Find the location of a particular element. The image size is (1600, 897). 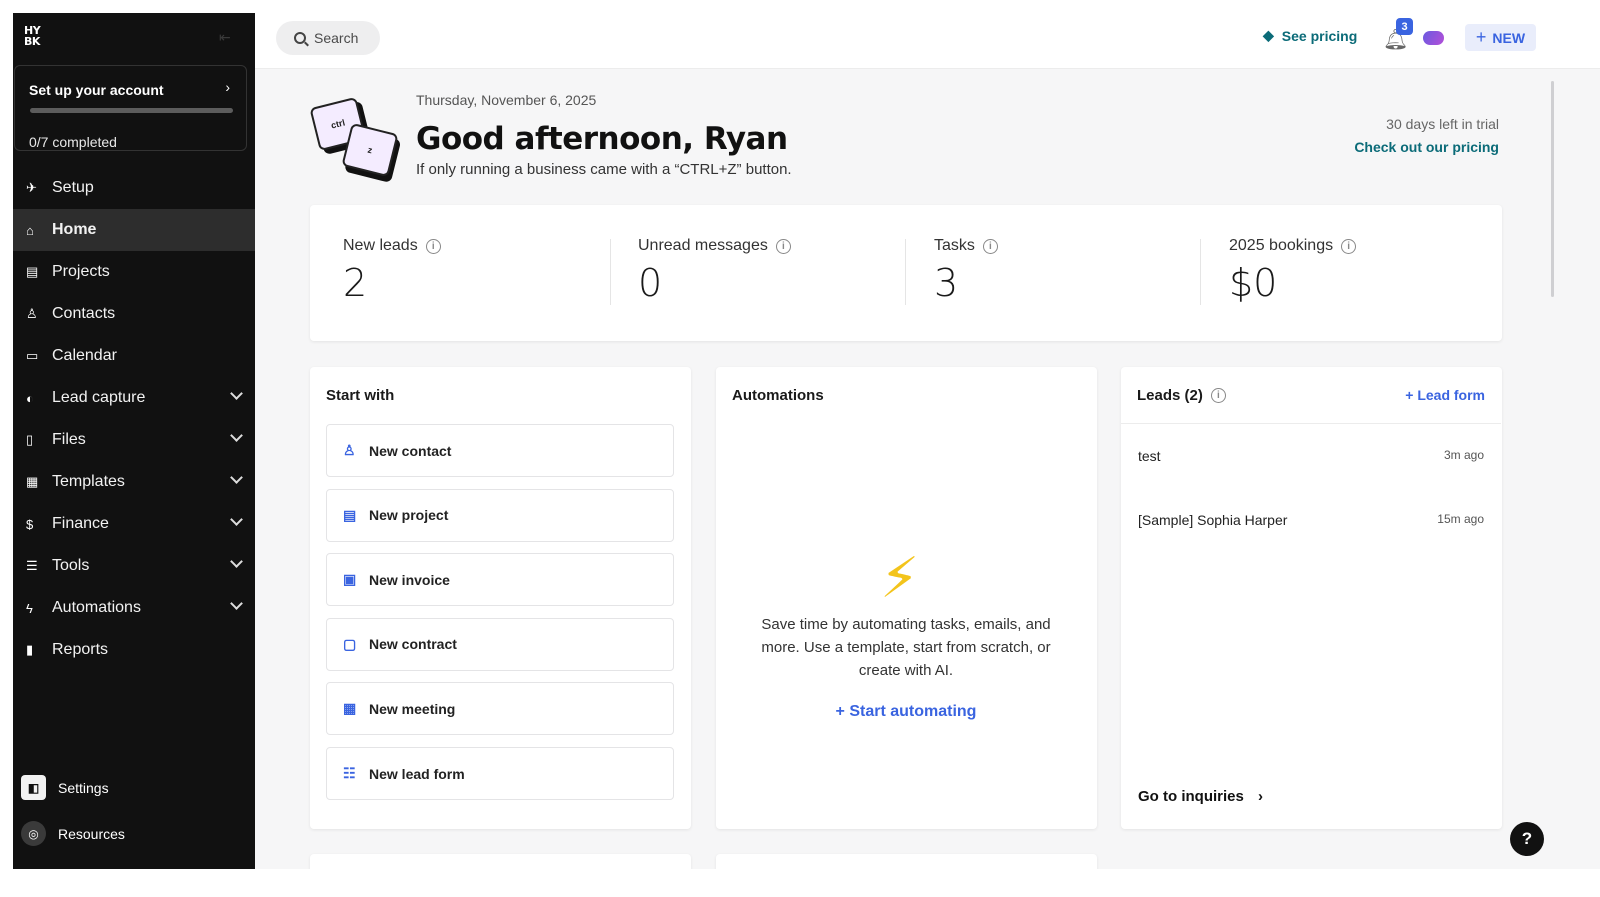

start-item-label: New invoice is located at coordinates (409, 579).